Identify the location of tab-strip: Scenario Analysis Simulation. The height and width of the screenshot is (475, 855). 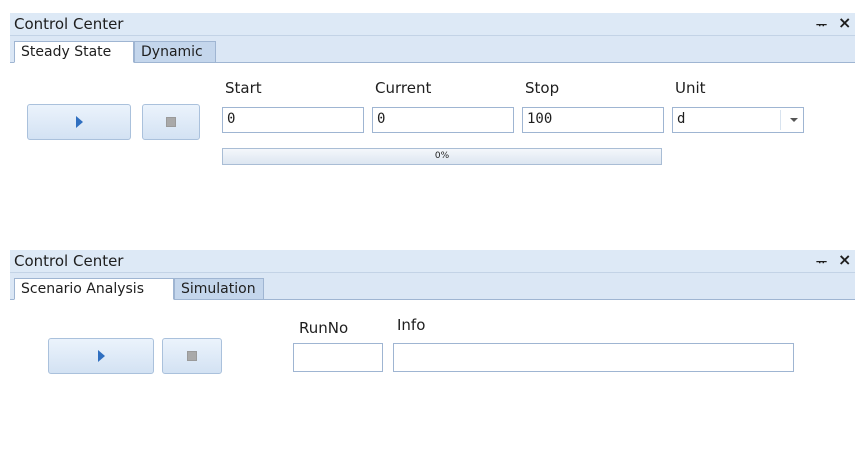
(432, 286).